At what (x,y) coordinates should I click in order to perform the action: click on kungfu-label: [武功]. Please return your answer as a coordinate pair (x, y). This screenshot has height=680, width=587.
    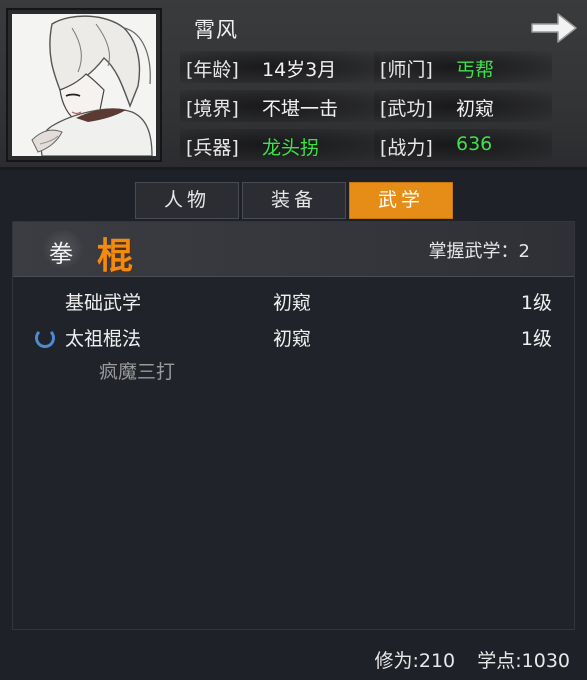
    Looking at the image, I should click on (406, 109).